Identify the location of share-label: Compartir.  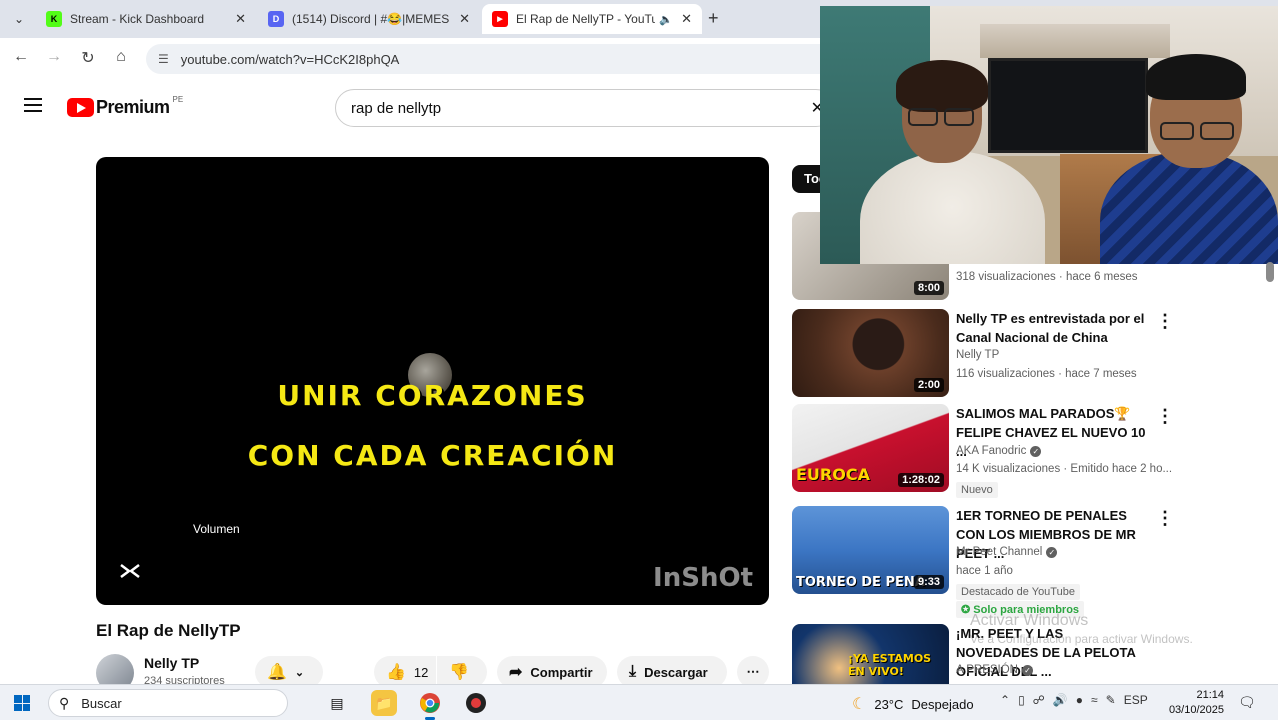
(561, 672).